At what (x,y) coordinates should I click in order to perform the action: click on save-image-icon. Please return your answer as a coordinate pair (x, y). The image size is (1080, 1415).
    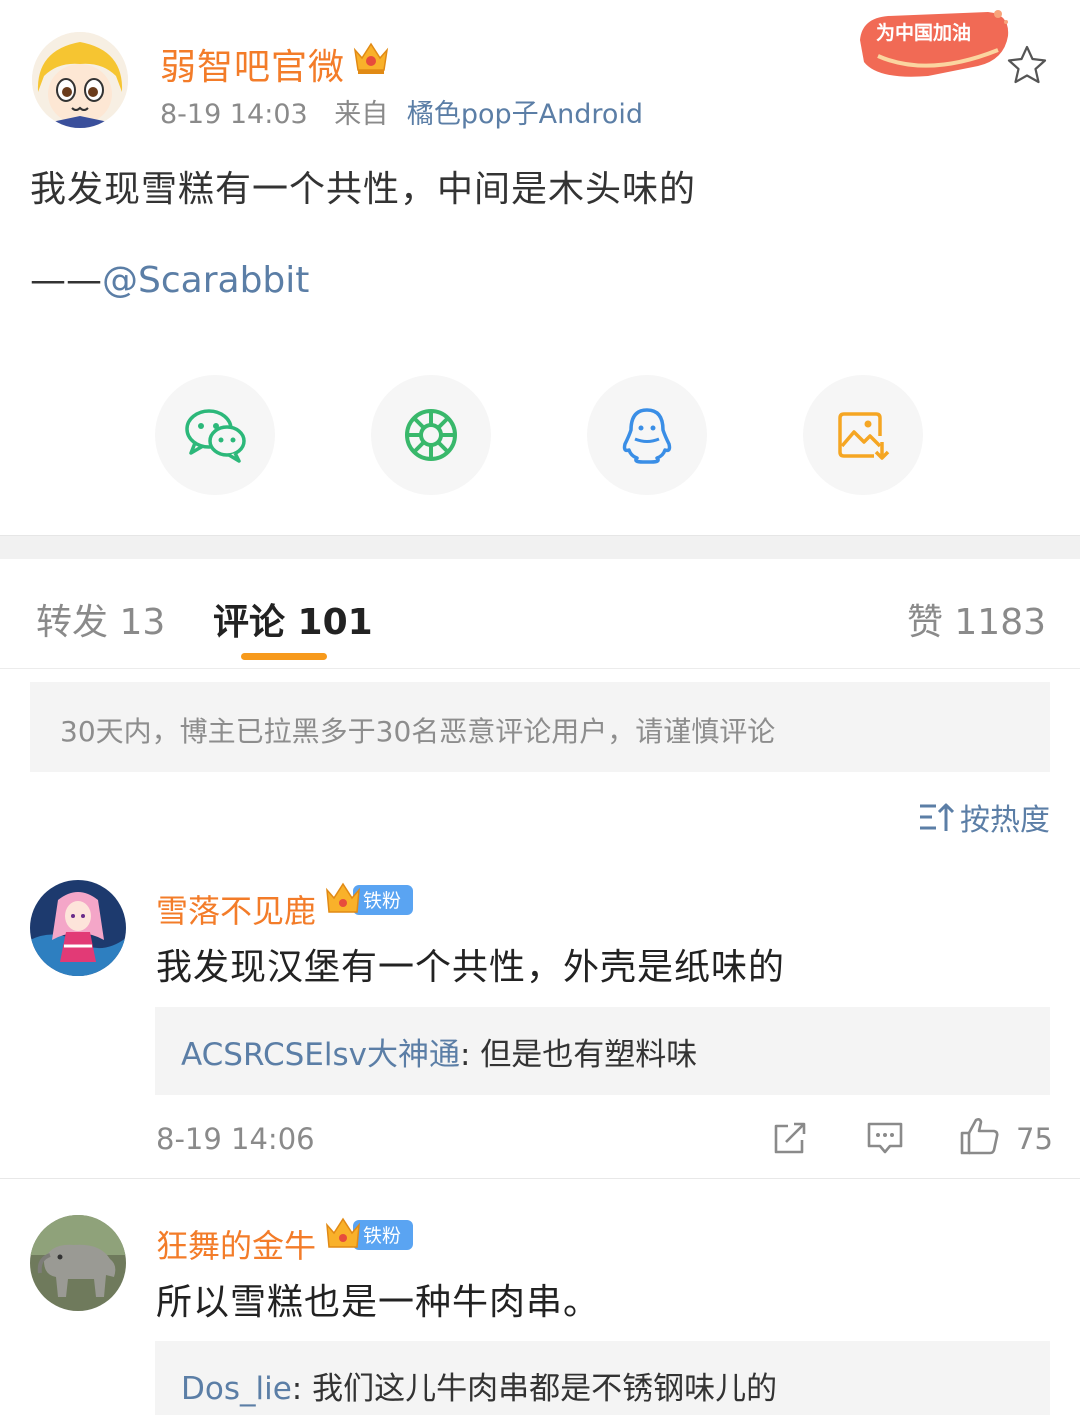
    Looking at the image, I should click on (864, 436).